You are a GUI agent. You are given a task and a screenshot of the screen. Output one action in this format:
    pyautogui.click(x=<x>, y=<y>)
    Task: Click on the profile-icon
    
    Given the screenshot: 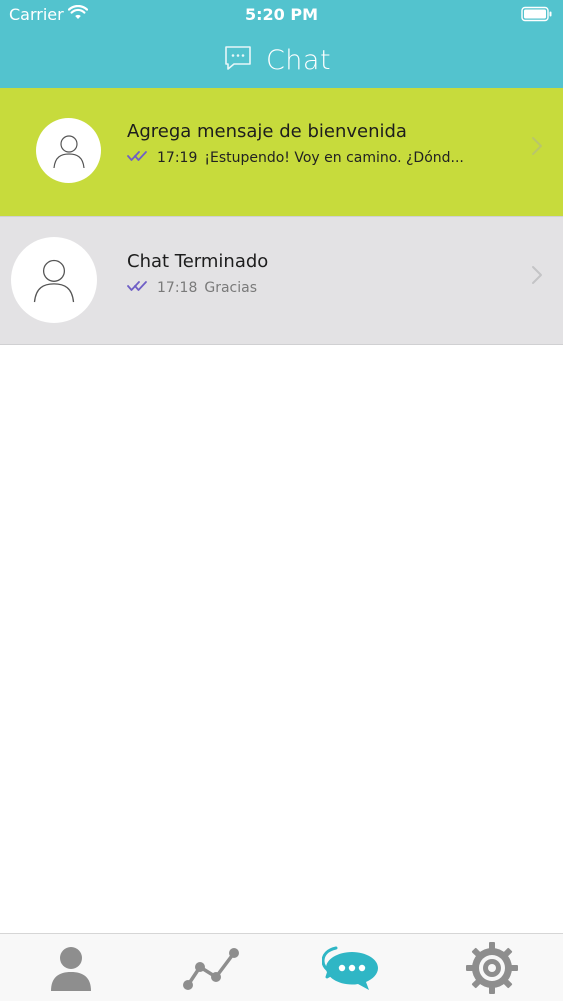 What is the action you would take?
    pyautogui.click(x=71, y=969)
    